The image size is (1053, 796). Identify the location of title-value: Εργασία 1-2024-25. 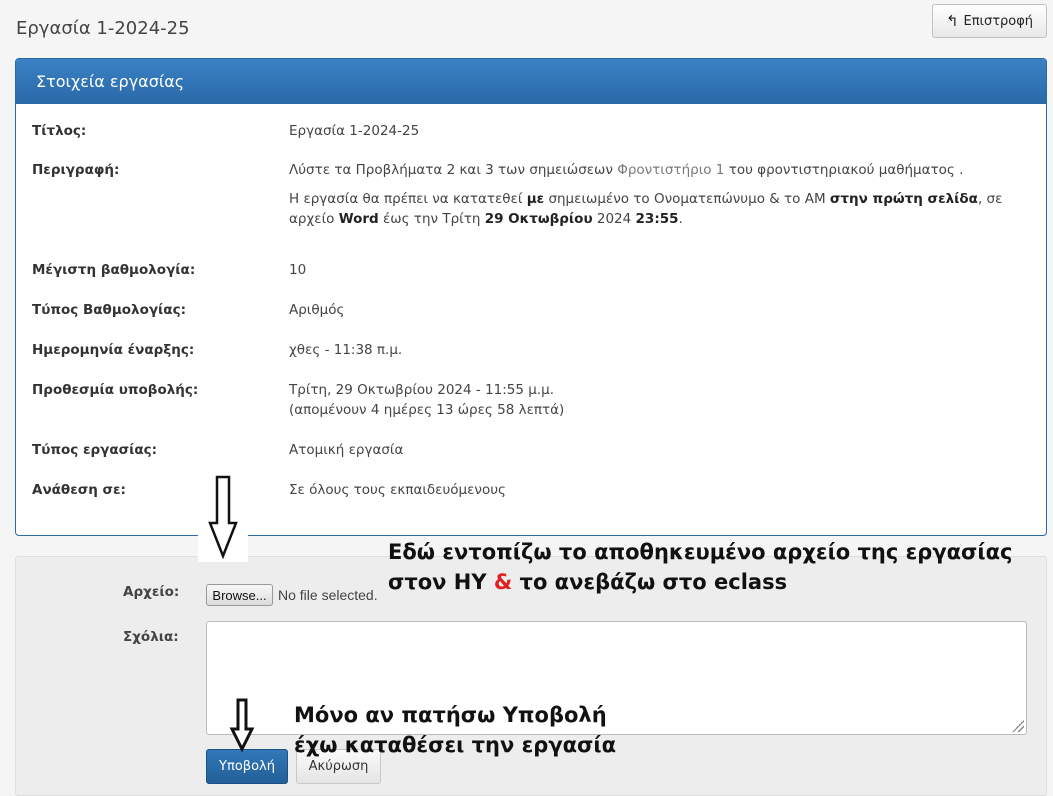
(354, 131).